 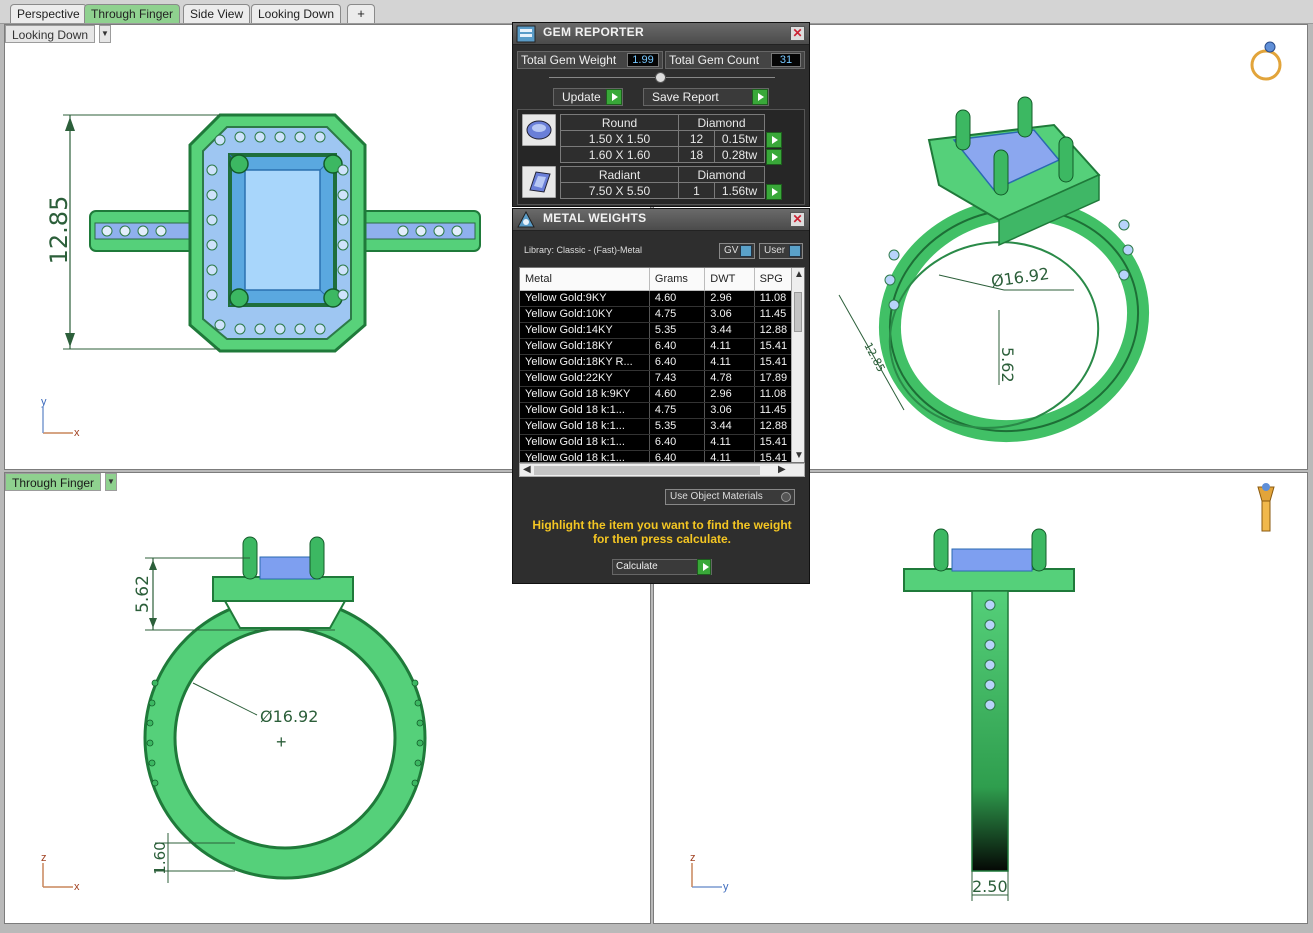 What do you see at coordinates (662, 426) in the screenshot?
I see `table-row: Yellow Gold 18 k:1... 5.35 3.44 12.88` at bounding box center [662, 426].